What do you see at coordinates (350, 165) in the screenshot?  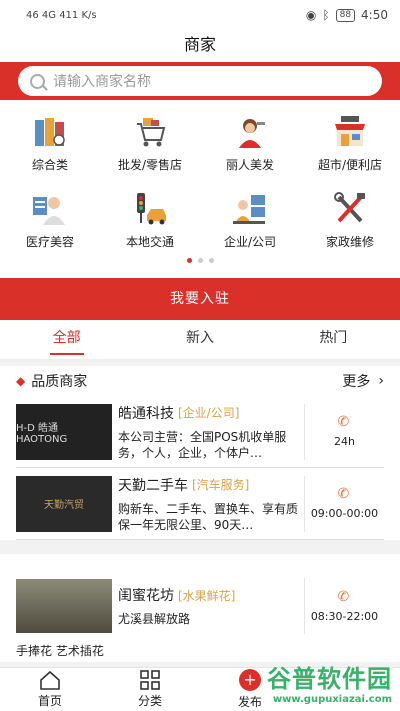 I see `category-label: 超市/便利店` at bounding box center [350, 165].